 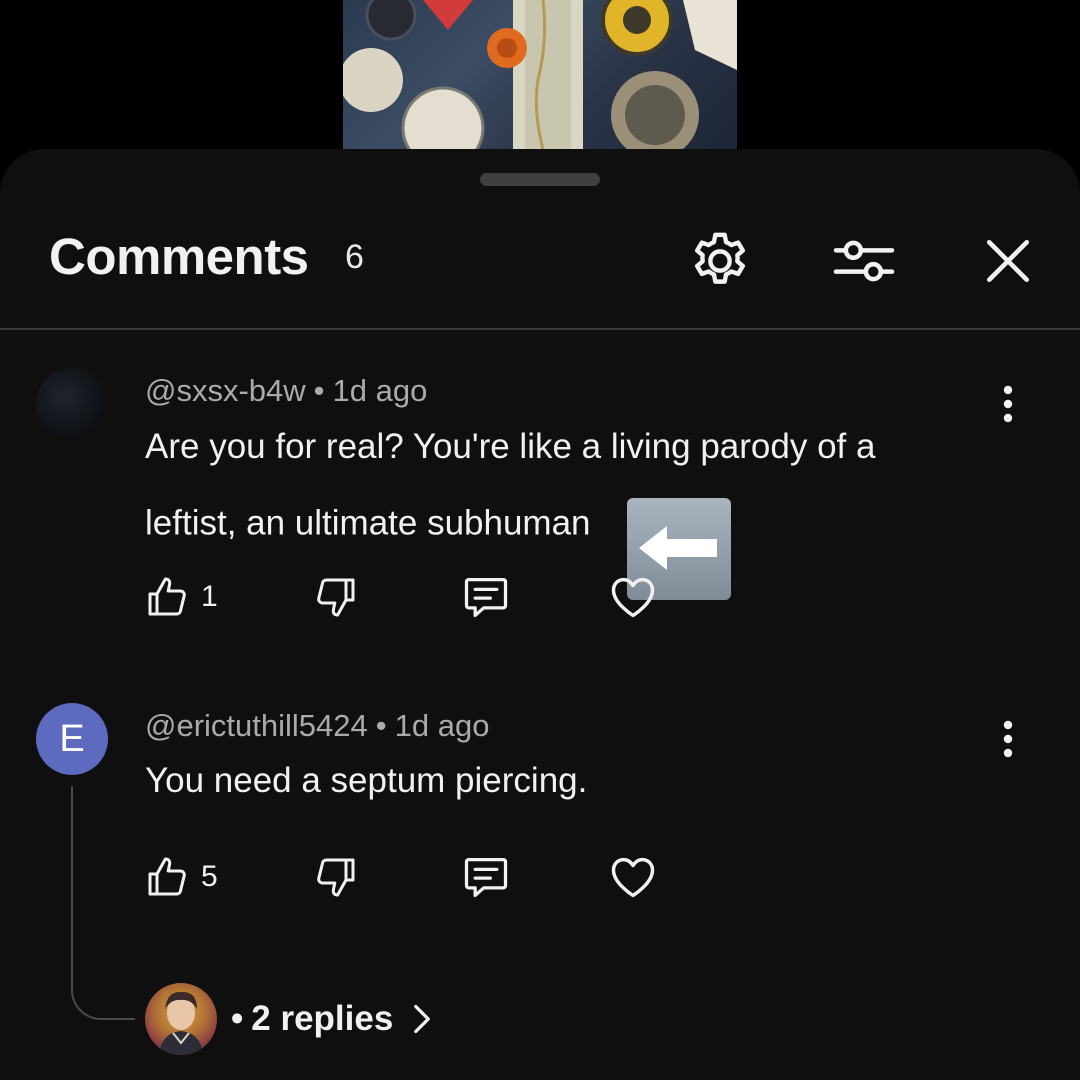 I want to click on chevron-right-icon, so click(x=422, y=1019).